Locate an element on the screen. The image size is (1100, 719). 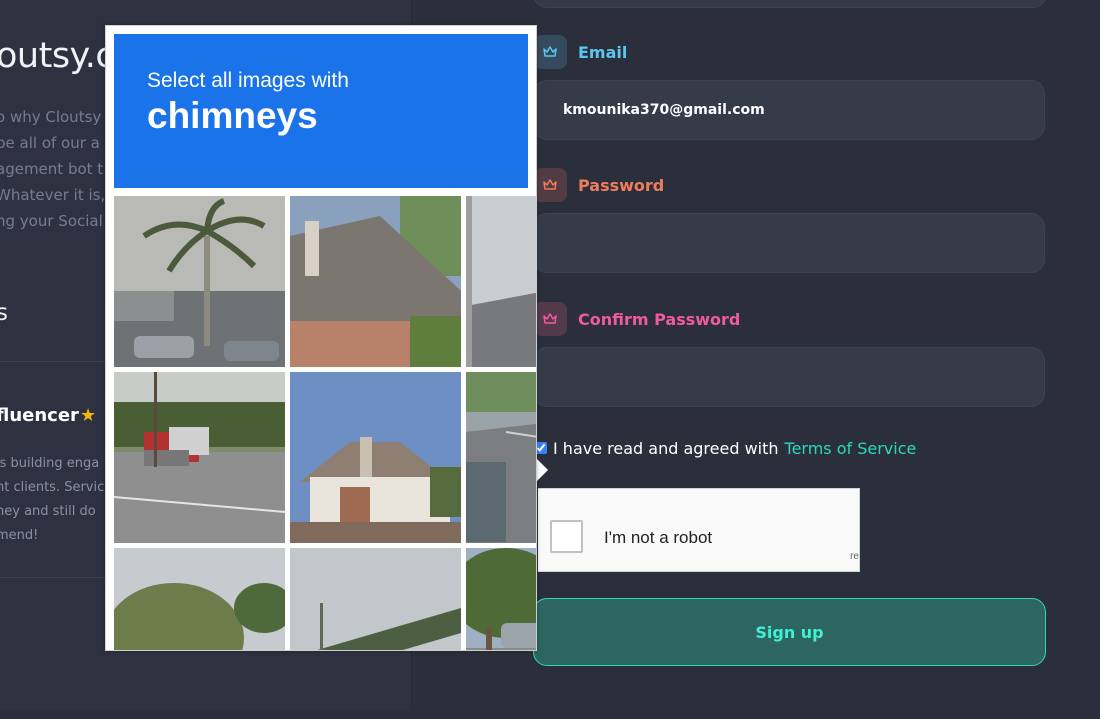
email-field is located at coordinates (789, 110).